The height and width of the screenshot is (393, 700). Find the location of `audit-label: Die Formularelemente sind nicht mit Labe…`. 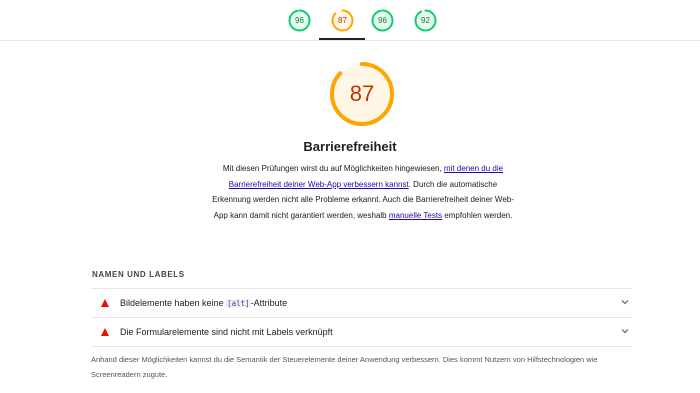

audit-label: Die Formularelemente sind nicht mit Labe… is located at coordinates (361, 332).